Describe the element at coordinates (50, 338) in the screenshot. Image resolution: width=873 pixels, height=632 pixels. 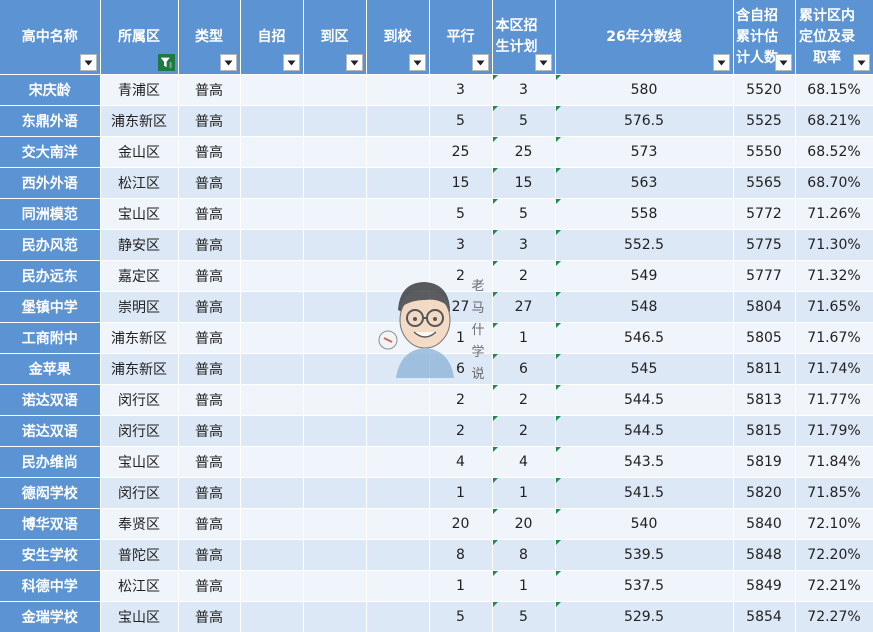
I see `cell-school-name: 工商附中` at that location.